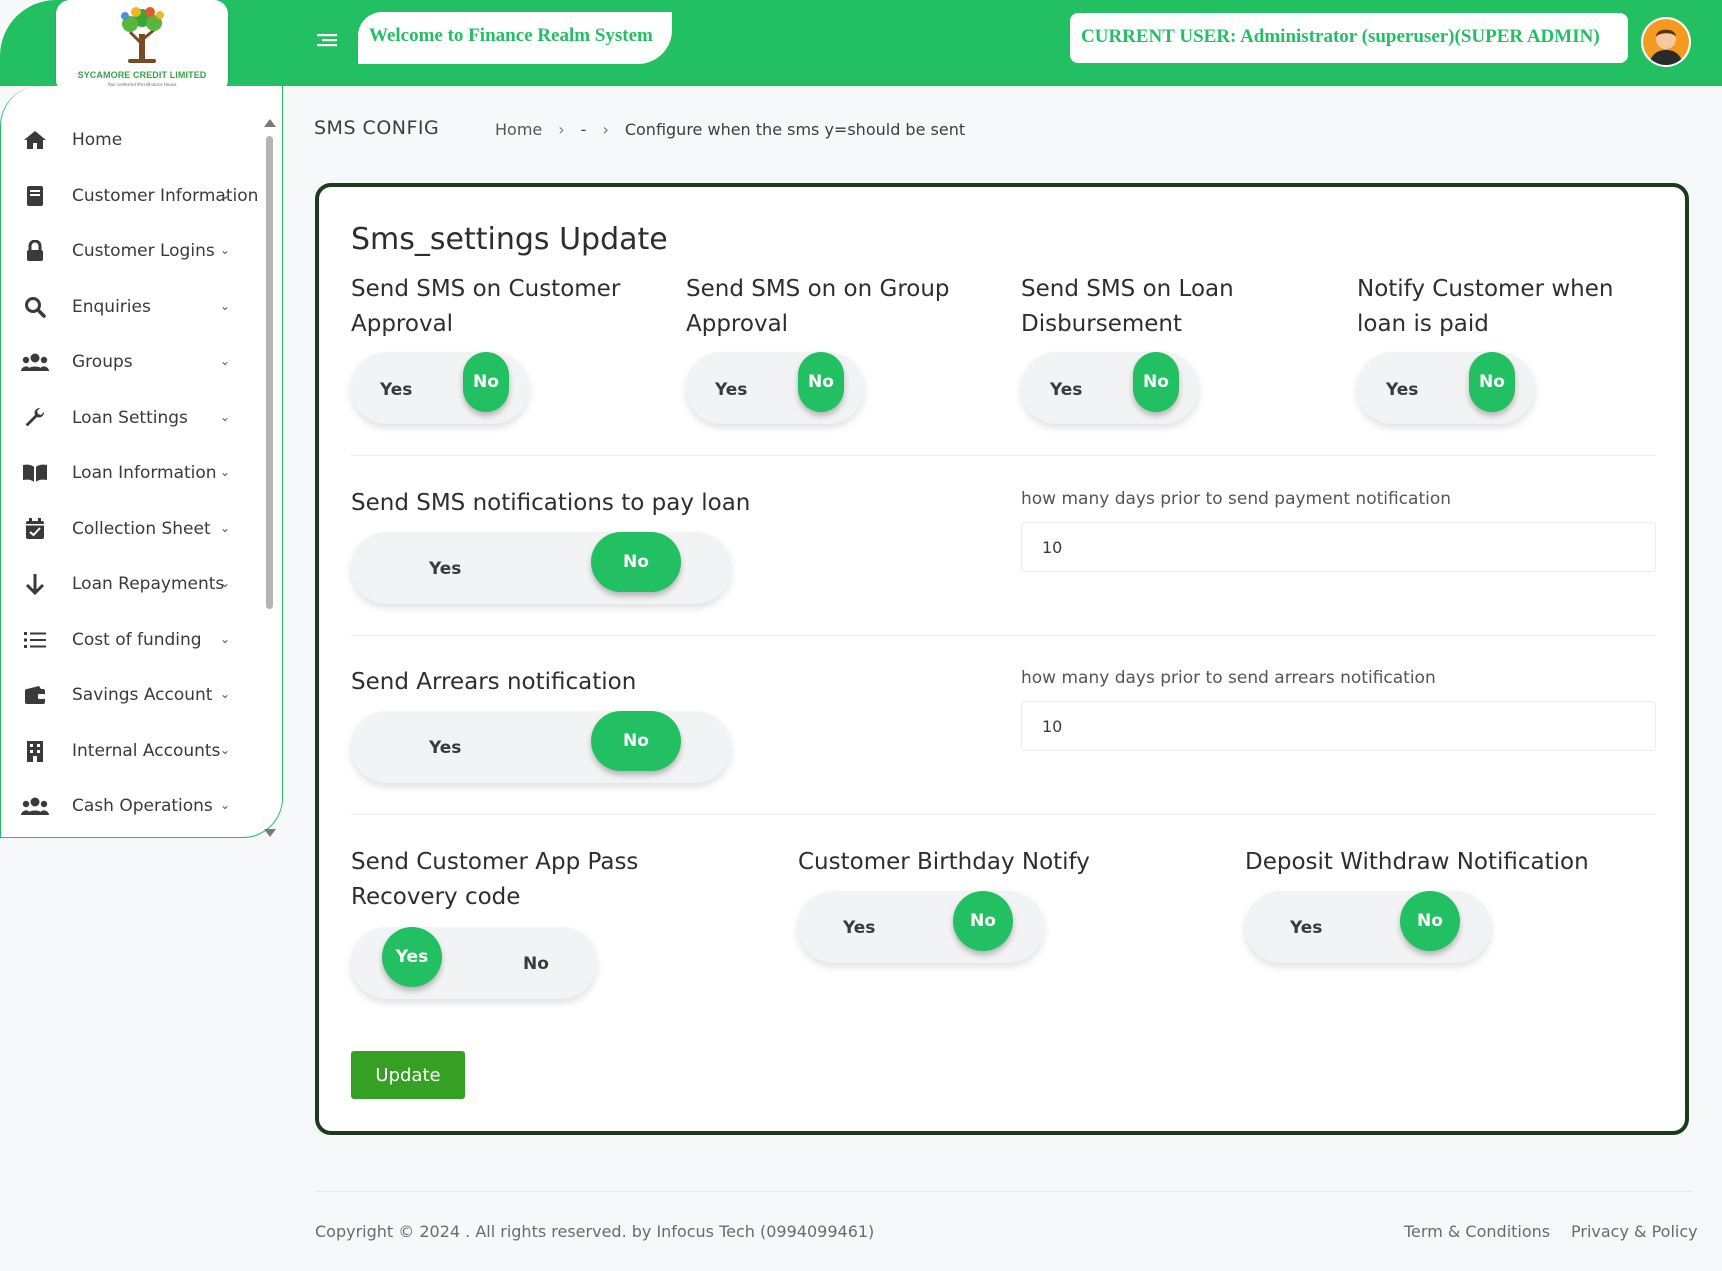 The height and width of the screenshot is (1271, 1722). I want to click on privacy-link: Privacy & Policy, so click(1634, 1231).